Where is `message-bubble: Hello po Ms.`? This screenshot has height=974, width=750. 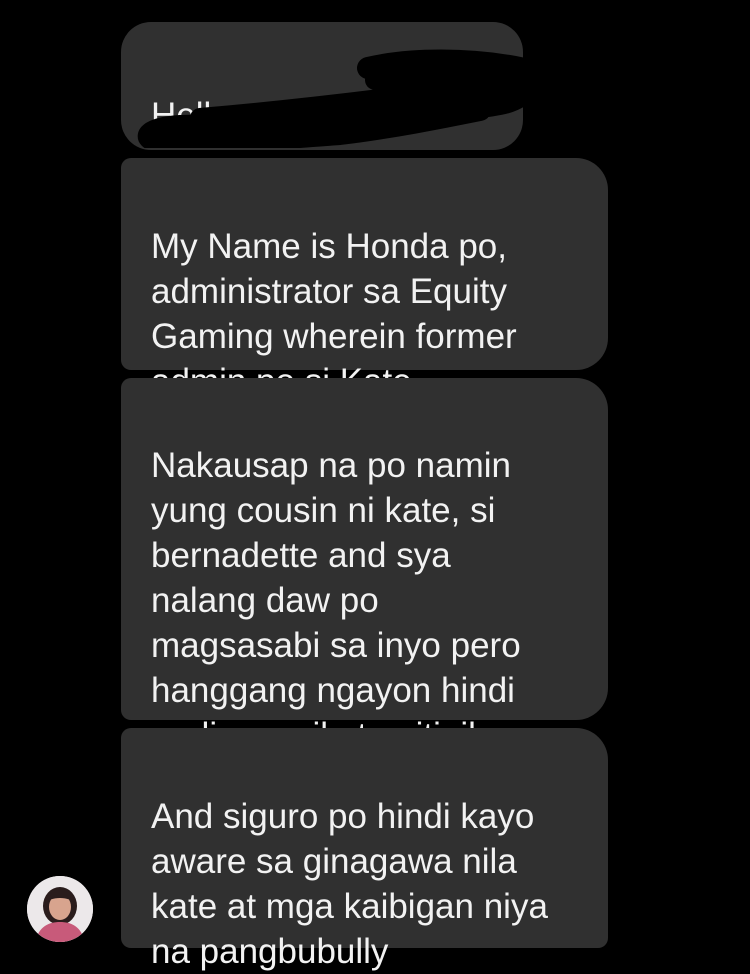 message-bubble: Hello po Ms. is located at coordinates (322, 86).